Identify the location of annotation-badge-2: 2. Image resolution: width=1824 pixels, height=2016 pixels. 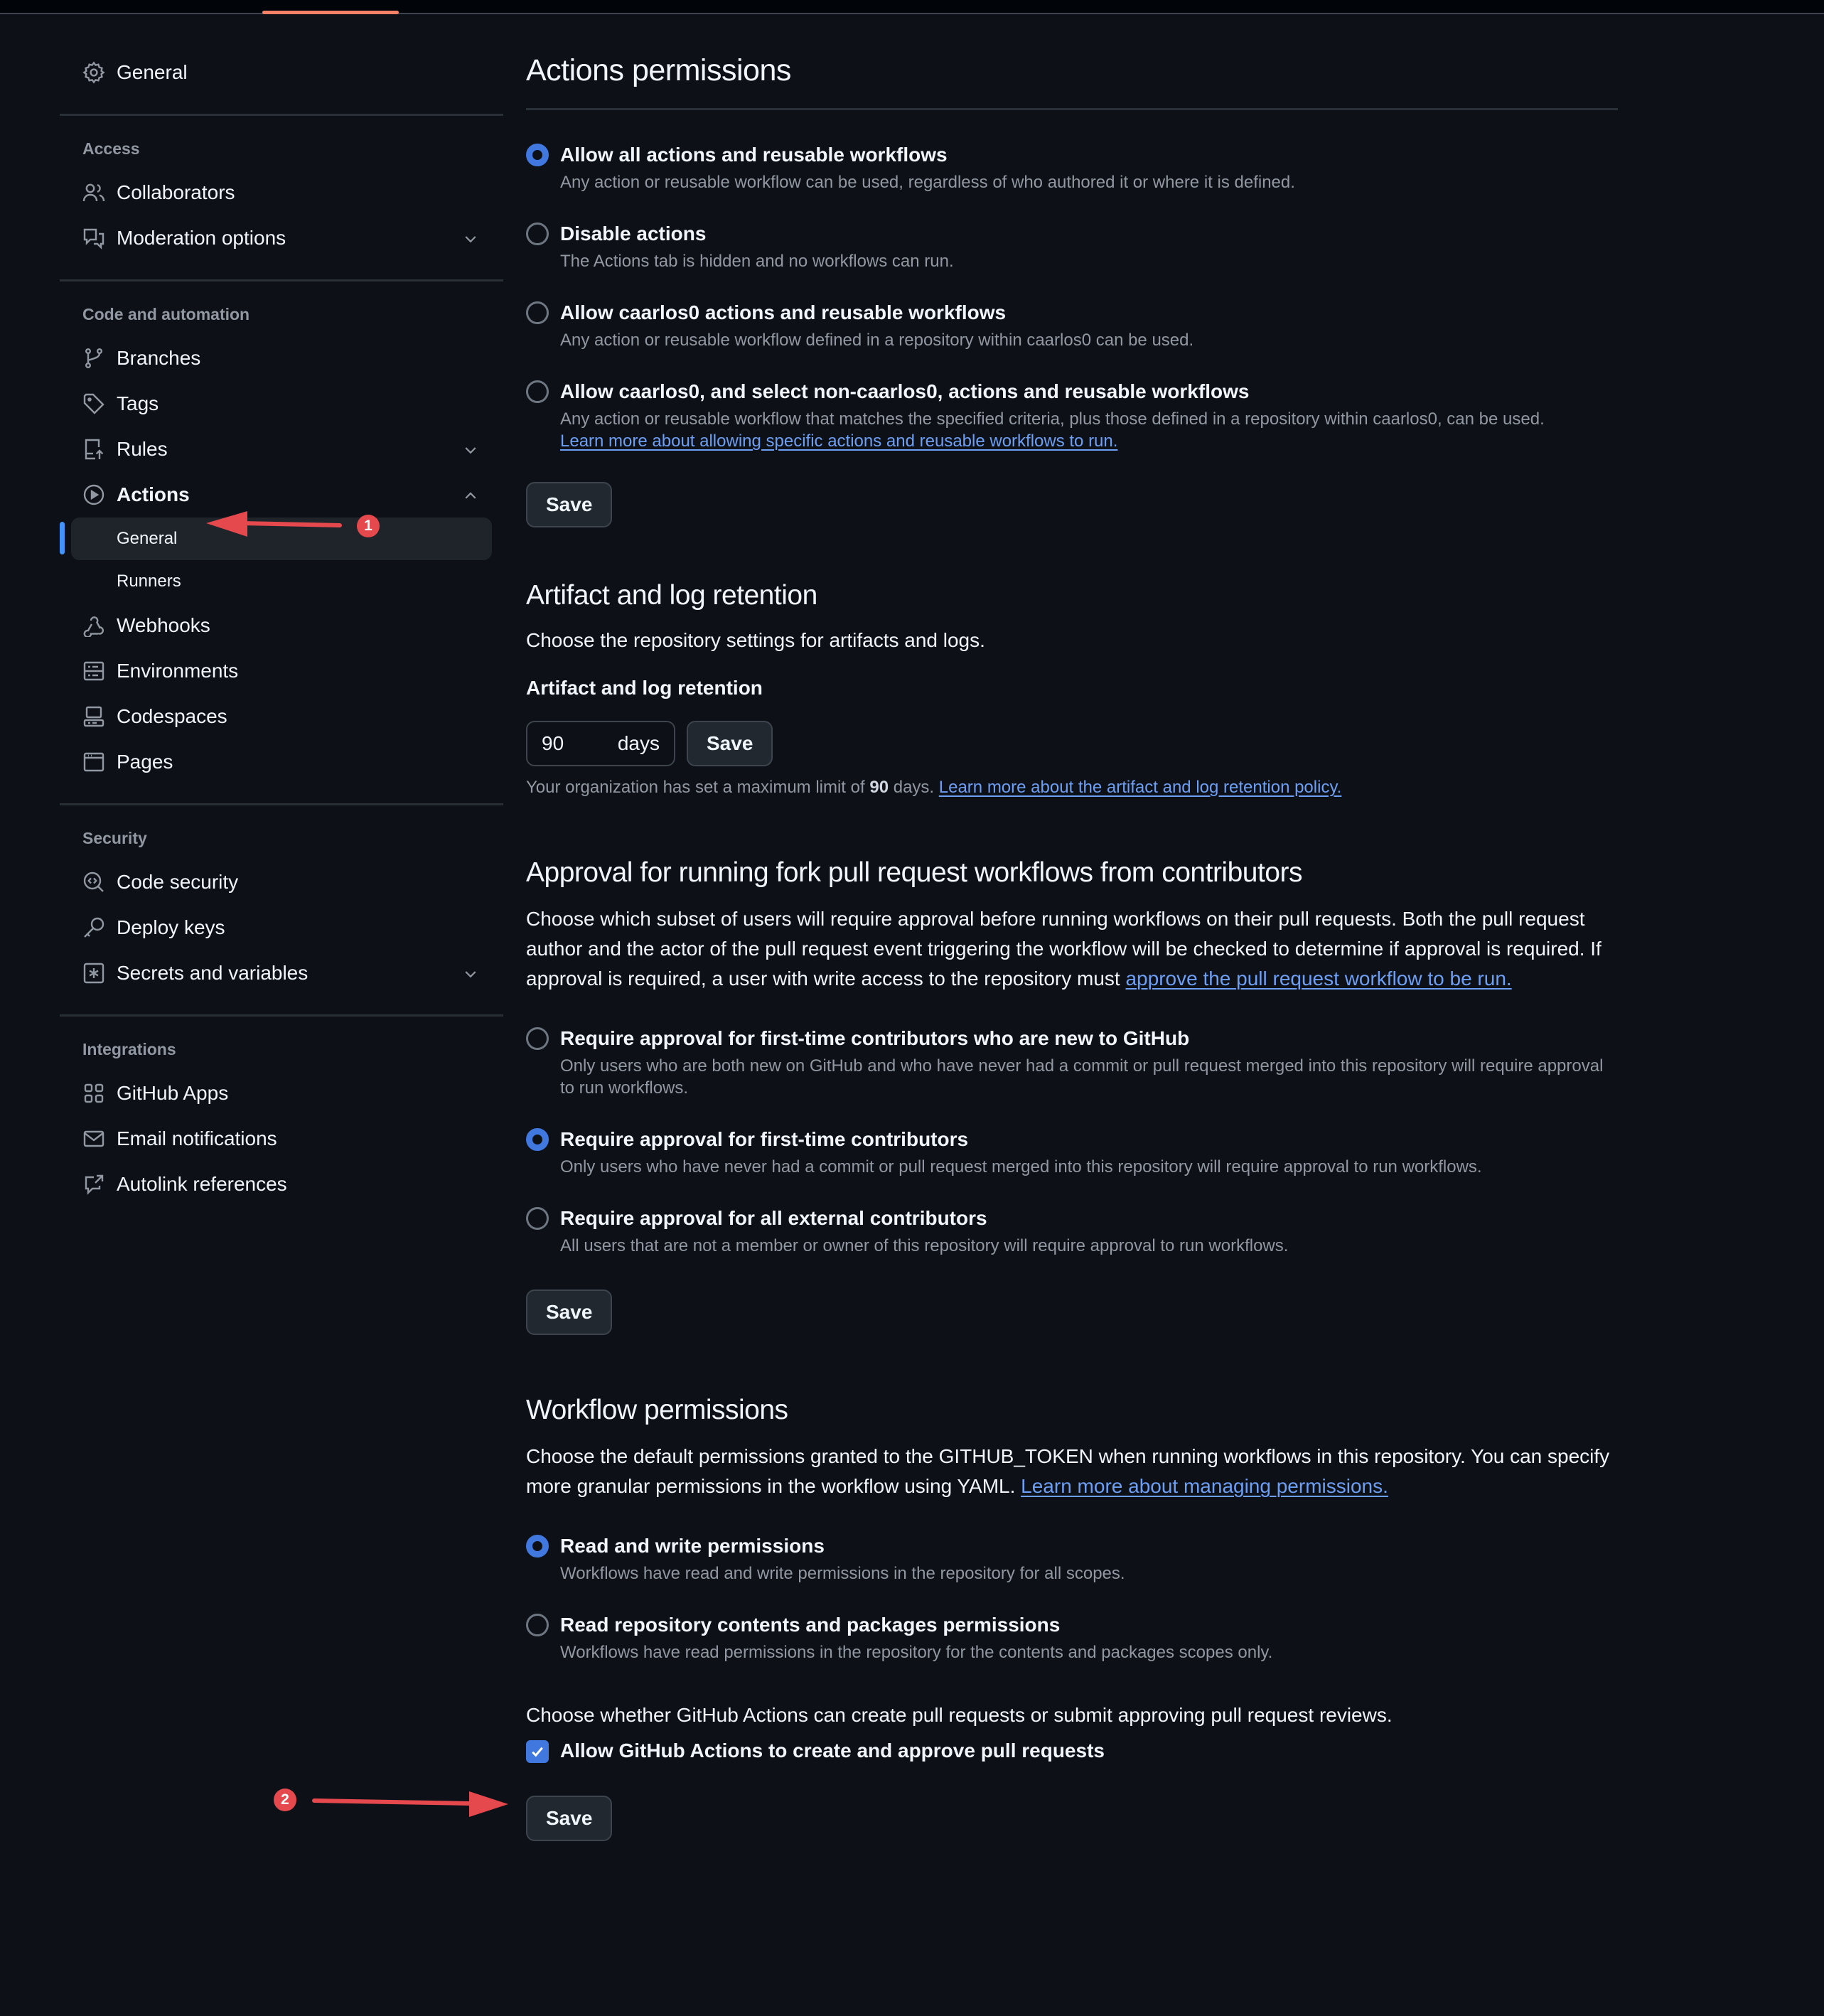
(285, 1800).